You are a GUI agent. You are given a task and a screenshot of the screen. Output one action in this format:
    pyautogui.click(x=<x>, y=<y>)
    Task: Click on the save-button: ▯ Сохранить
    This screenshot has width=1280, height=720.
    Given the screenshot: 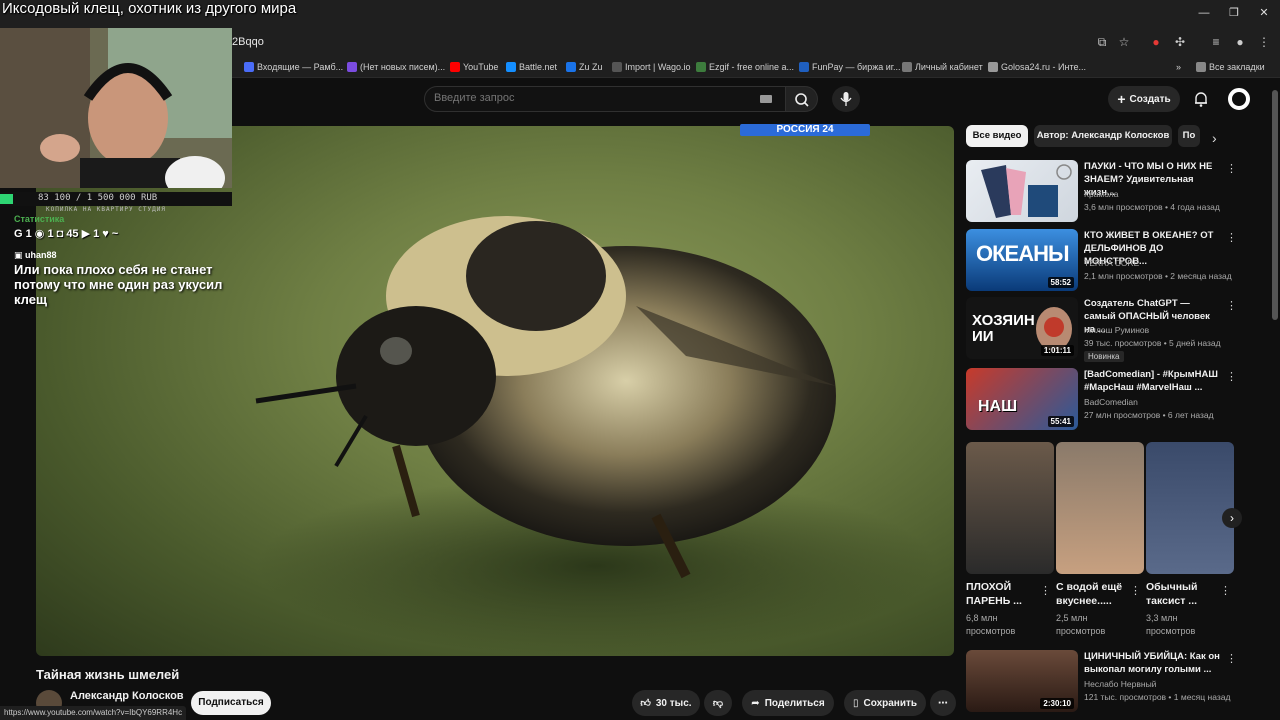 What is the action you would take?
    pyautogui.click(x=885, y=703)
    